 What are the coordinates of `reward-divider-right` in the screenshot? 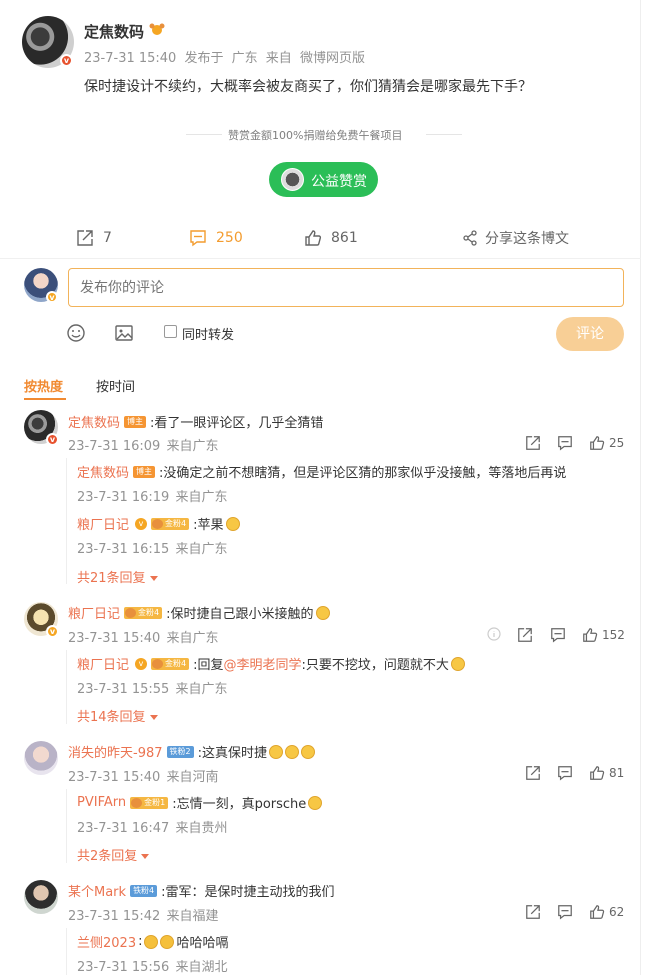 It's located at (444, 134).